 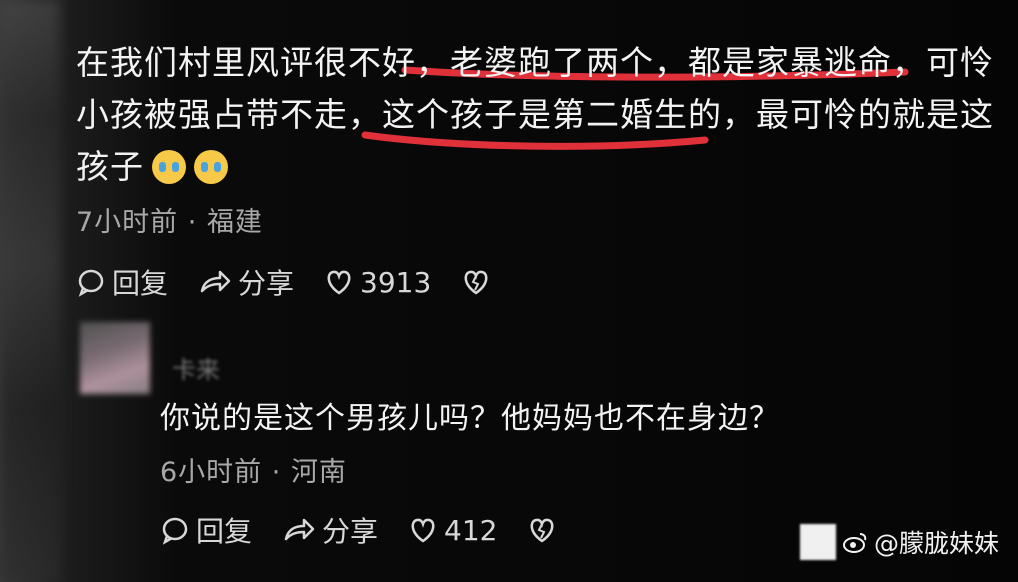 I want to click on like-button: 3913, so click(x=377, y=282).